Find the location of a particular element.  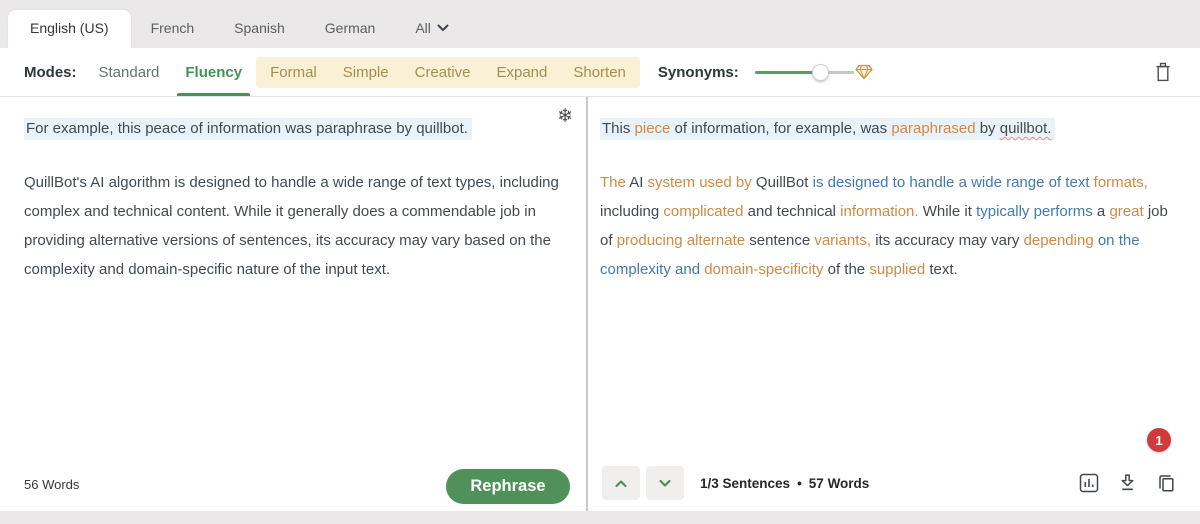

download-icon is located at coordinates (1127, 483).